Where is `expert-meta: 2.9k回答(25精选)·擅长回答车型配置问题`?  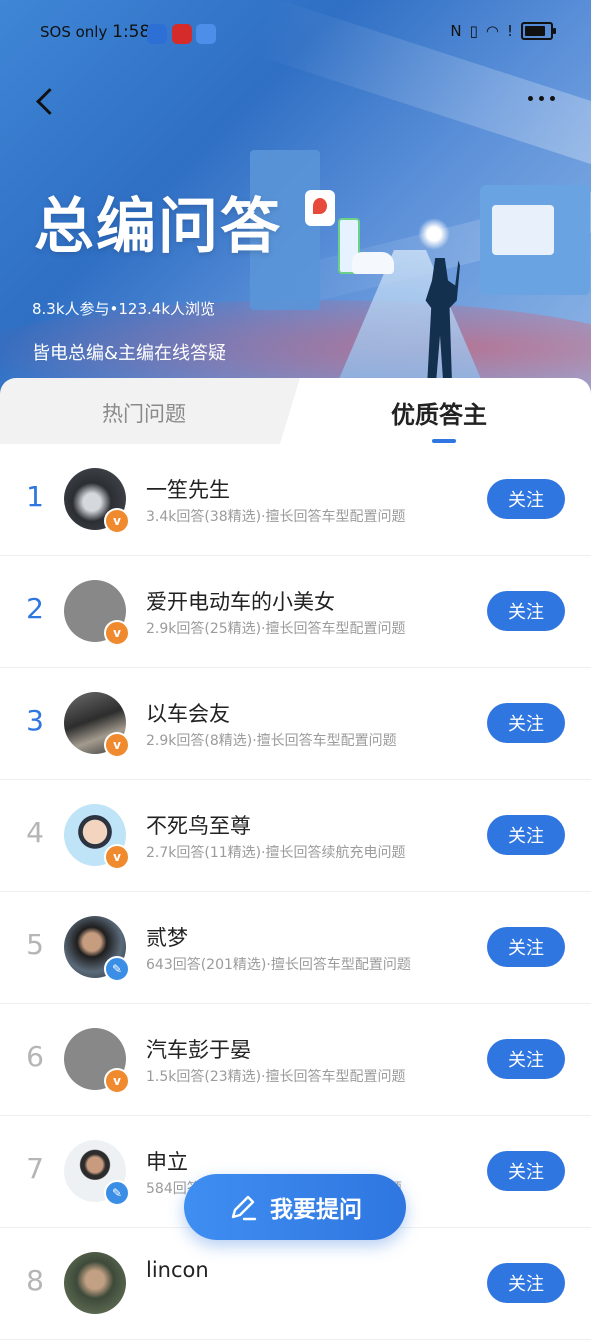
expert-meta: 2.9k回答(25精选)·擅长回答车型配置问题 is located at coordinates (276, 629).